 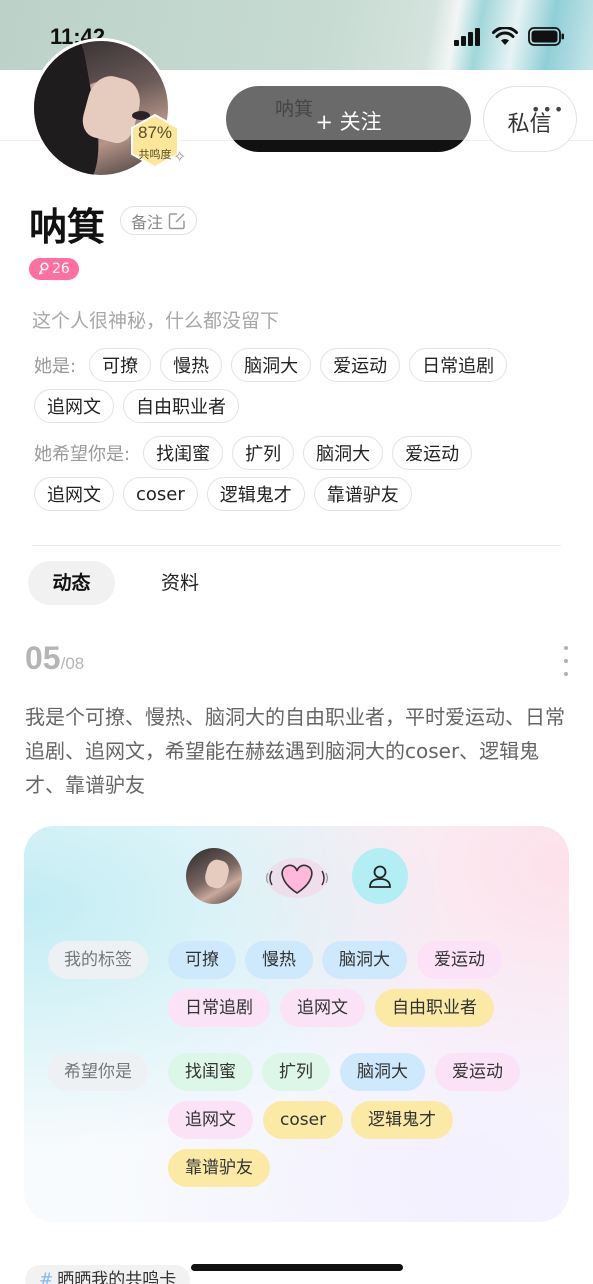 What do you see at coordinates (181, 406) in the screenshot?
I see `tag-chip: 自由职业者` at bounding box center [181, 406].